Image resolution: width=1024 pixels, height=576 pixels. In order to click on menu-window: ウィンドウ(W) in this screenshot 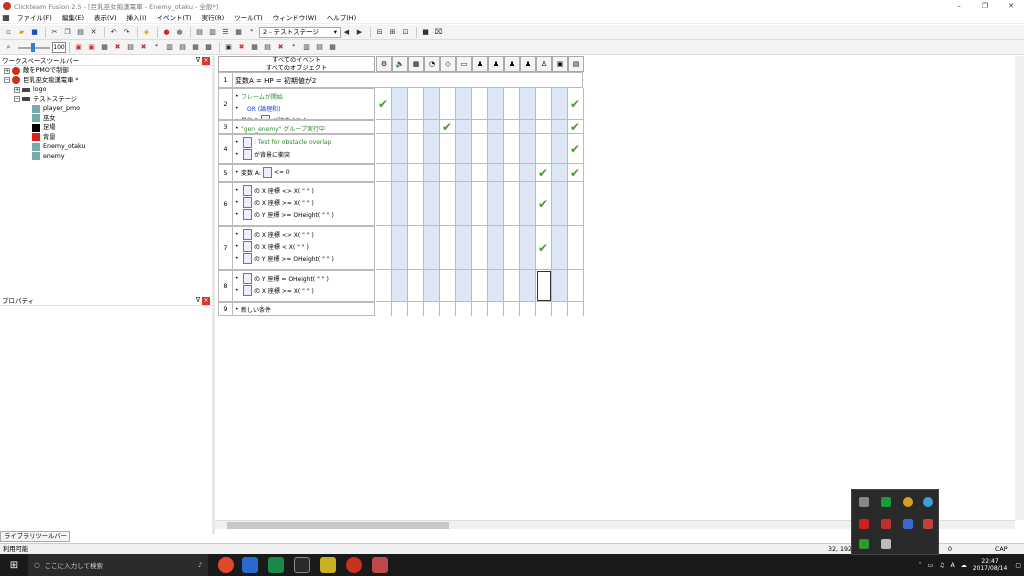, I will do `click(295, 18)`.